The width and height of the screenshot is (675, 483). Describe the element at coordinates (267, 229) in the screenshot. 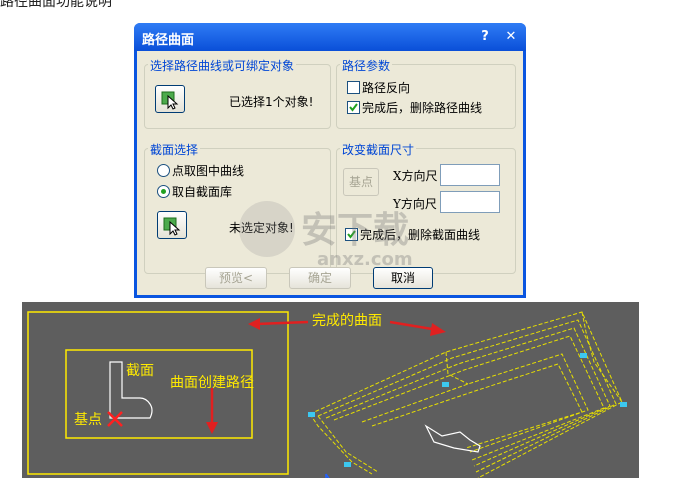

I see `watermark-logo` at that location.